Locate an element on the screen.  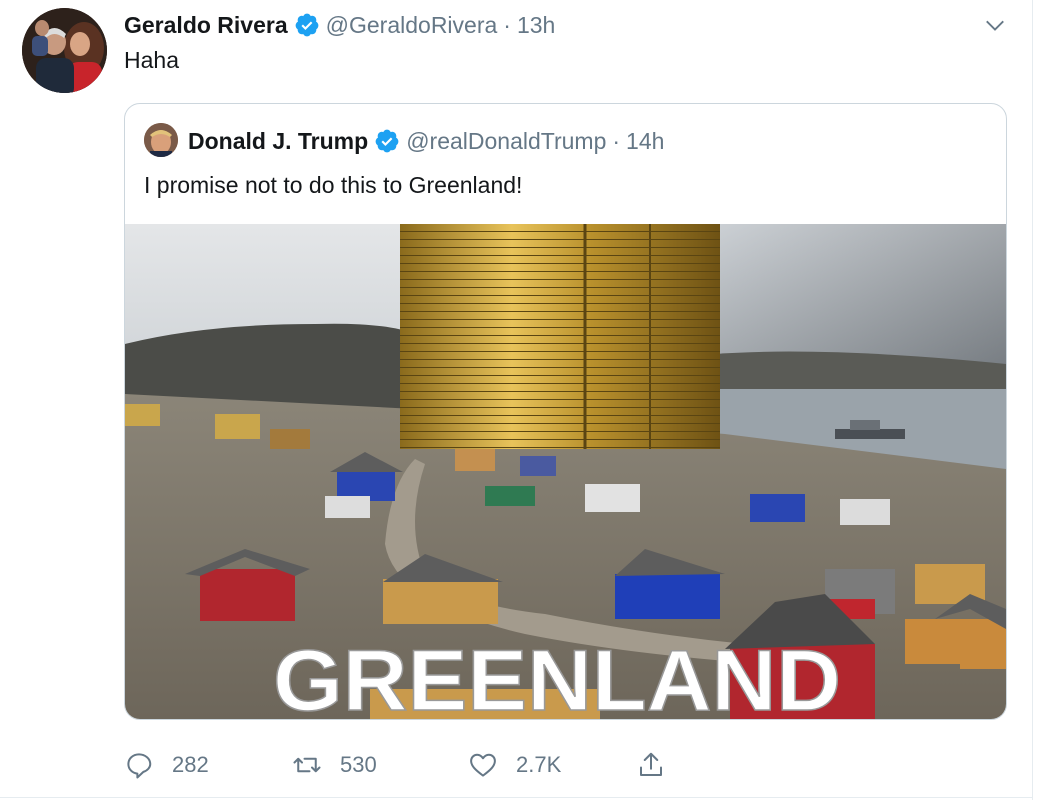
author-name: Geraldo Rivera is located at coordinates (206, 25).